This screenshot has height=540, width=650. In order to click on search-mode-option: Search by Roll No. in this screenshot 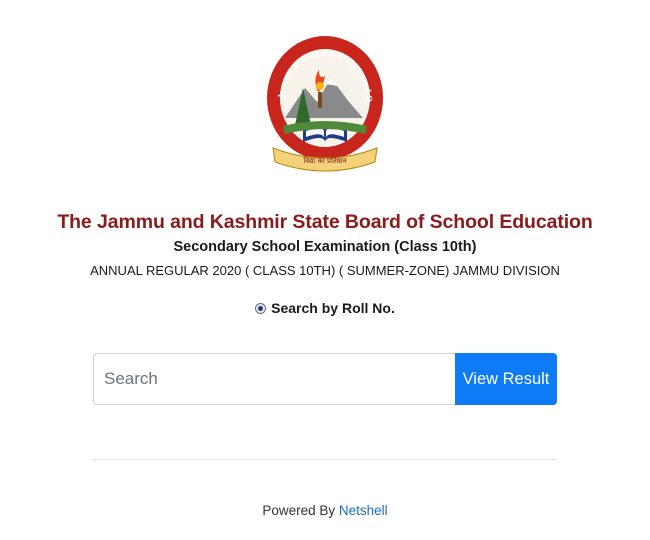, I will do `click(325, 308)`.